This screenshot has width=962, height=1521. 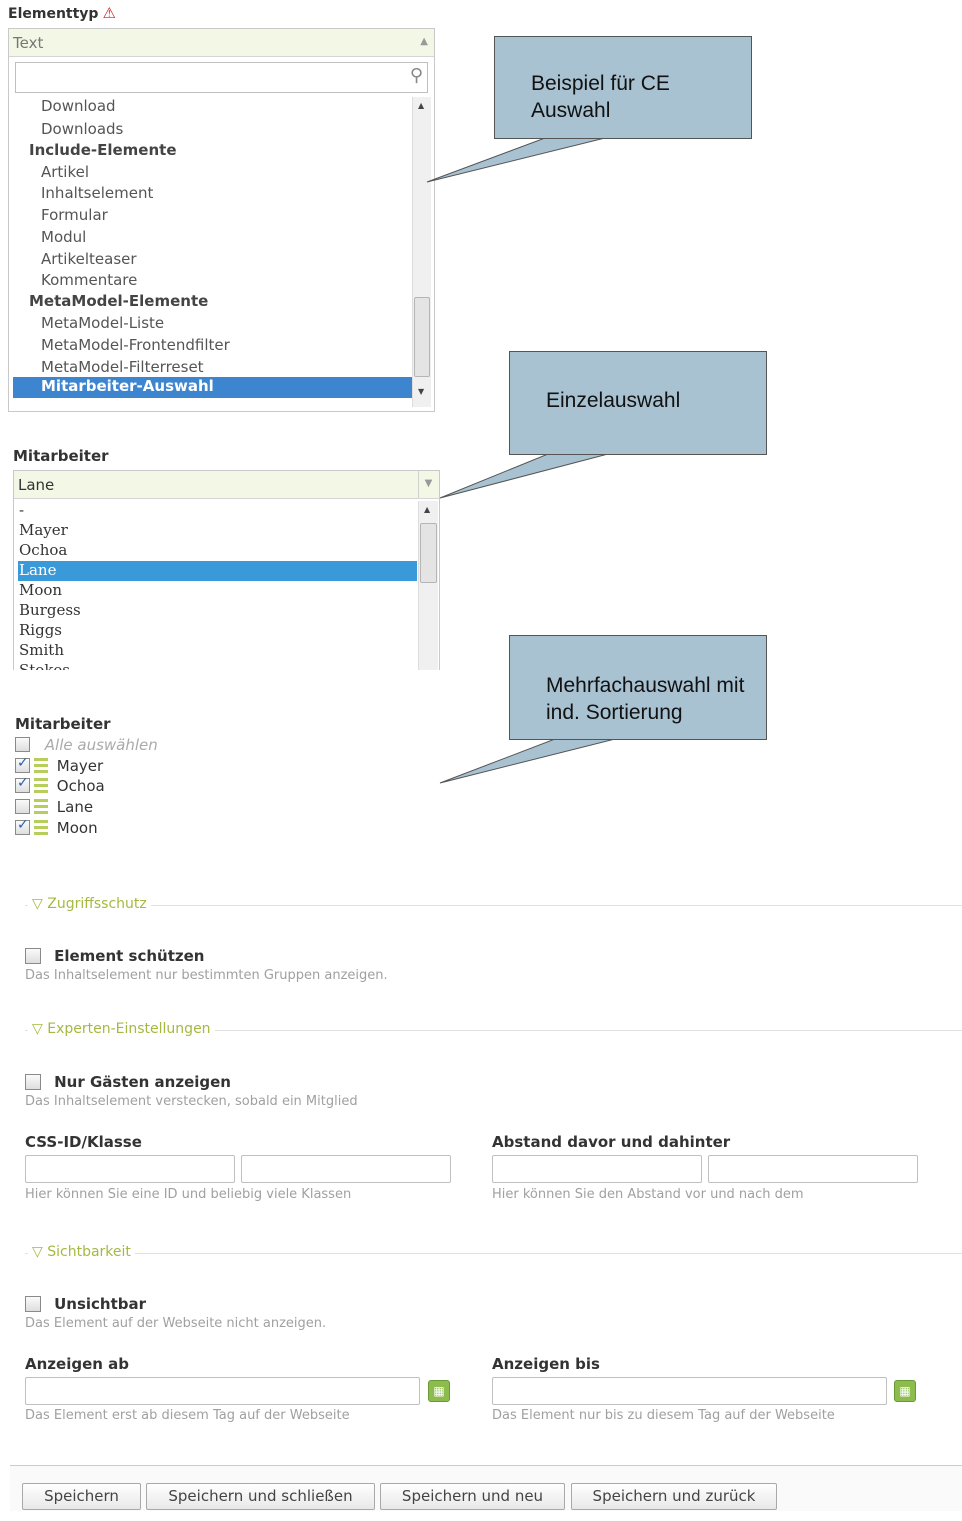 I want to click on option: -, so click(x=217, y=511).